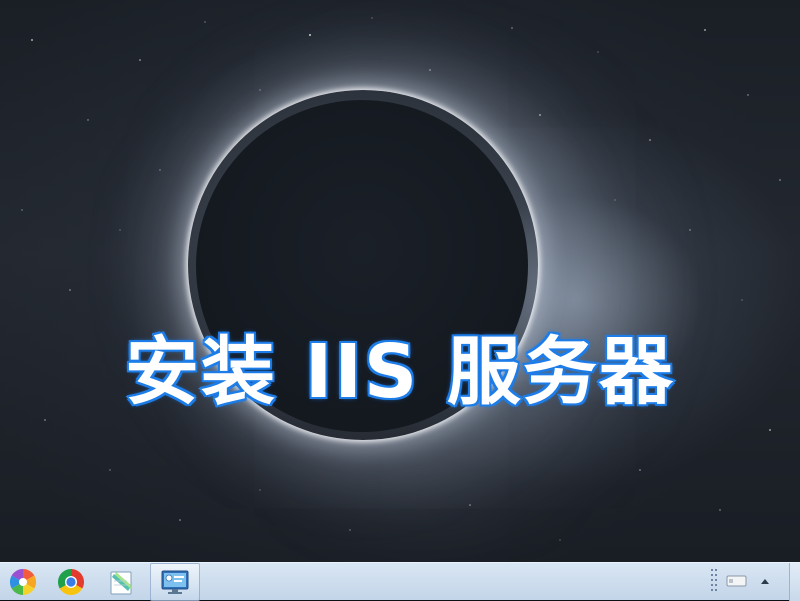 The height and width of the screenshot is (601, 800). I want to click on network-monitor-taskbar-button, so click(175, 582).